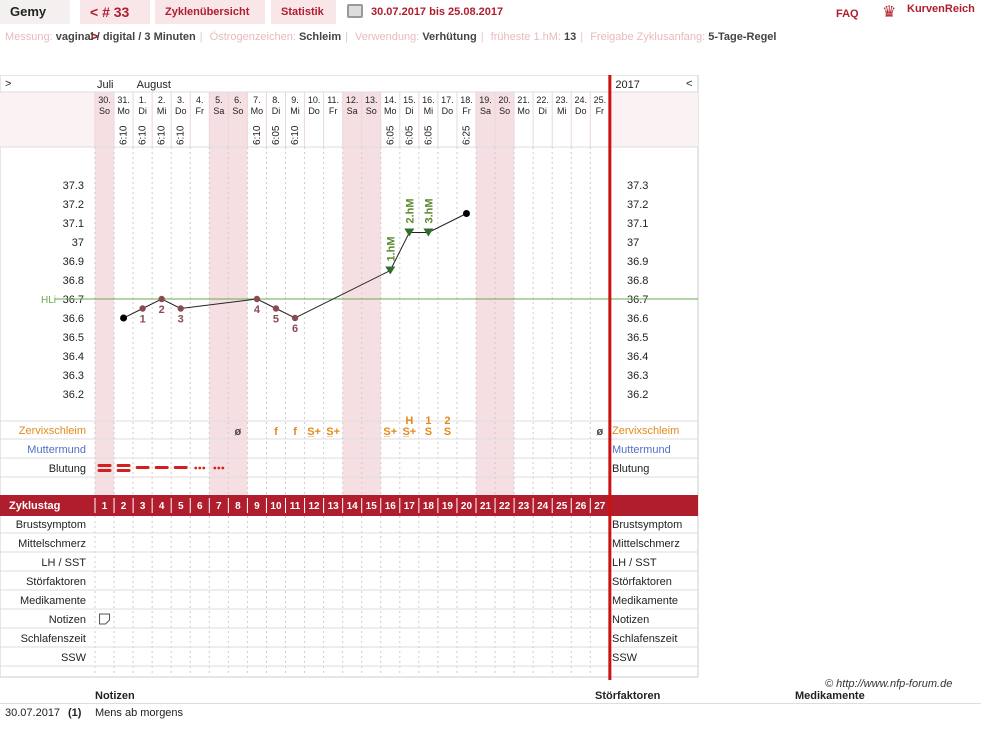  I want to click on day-date: 18., so click(466, 100).